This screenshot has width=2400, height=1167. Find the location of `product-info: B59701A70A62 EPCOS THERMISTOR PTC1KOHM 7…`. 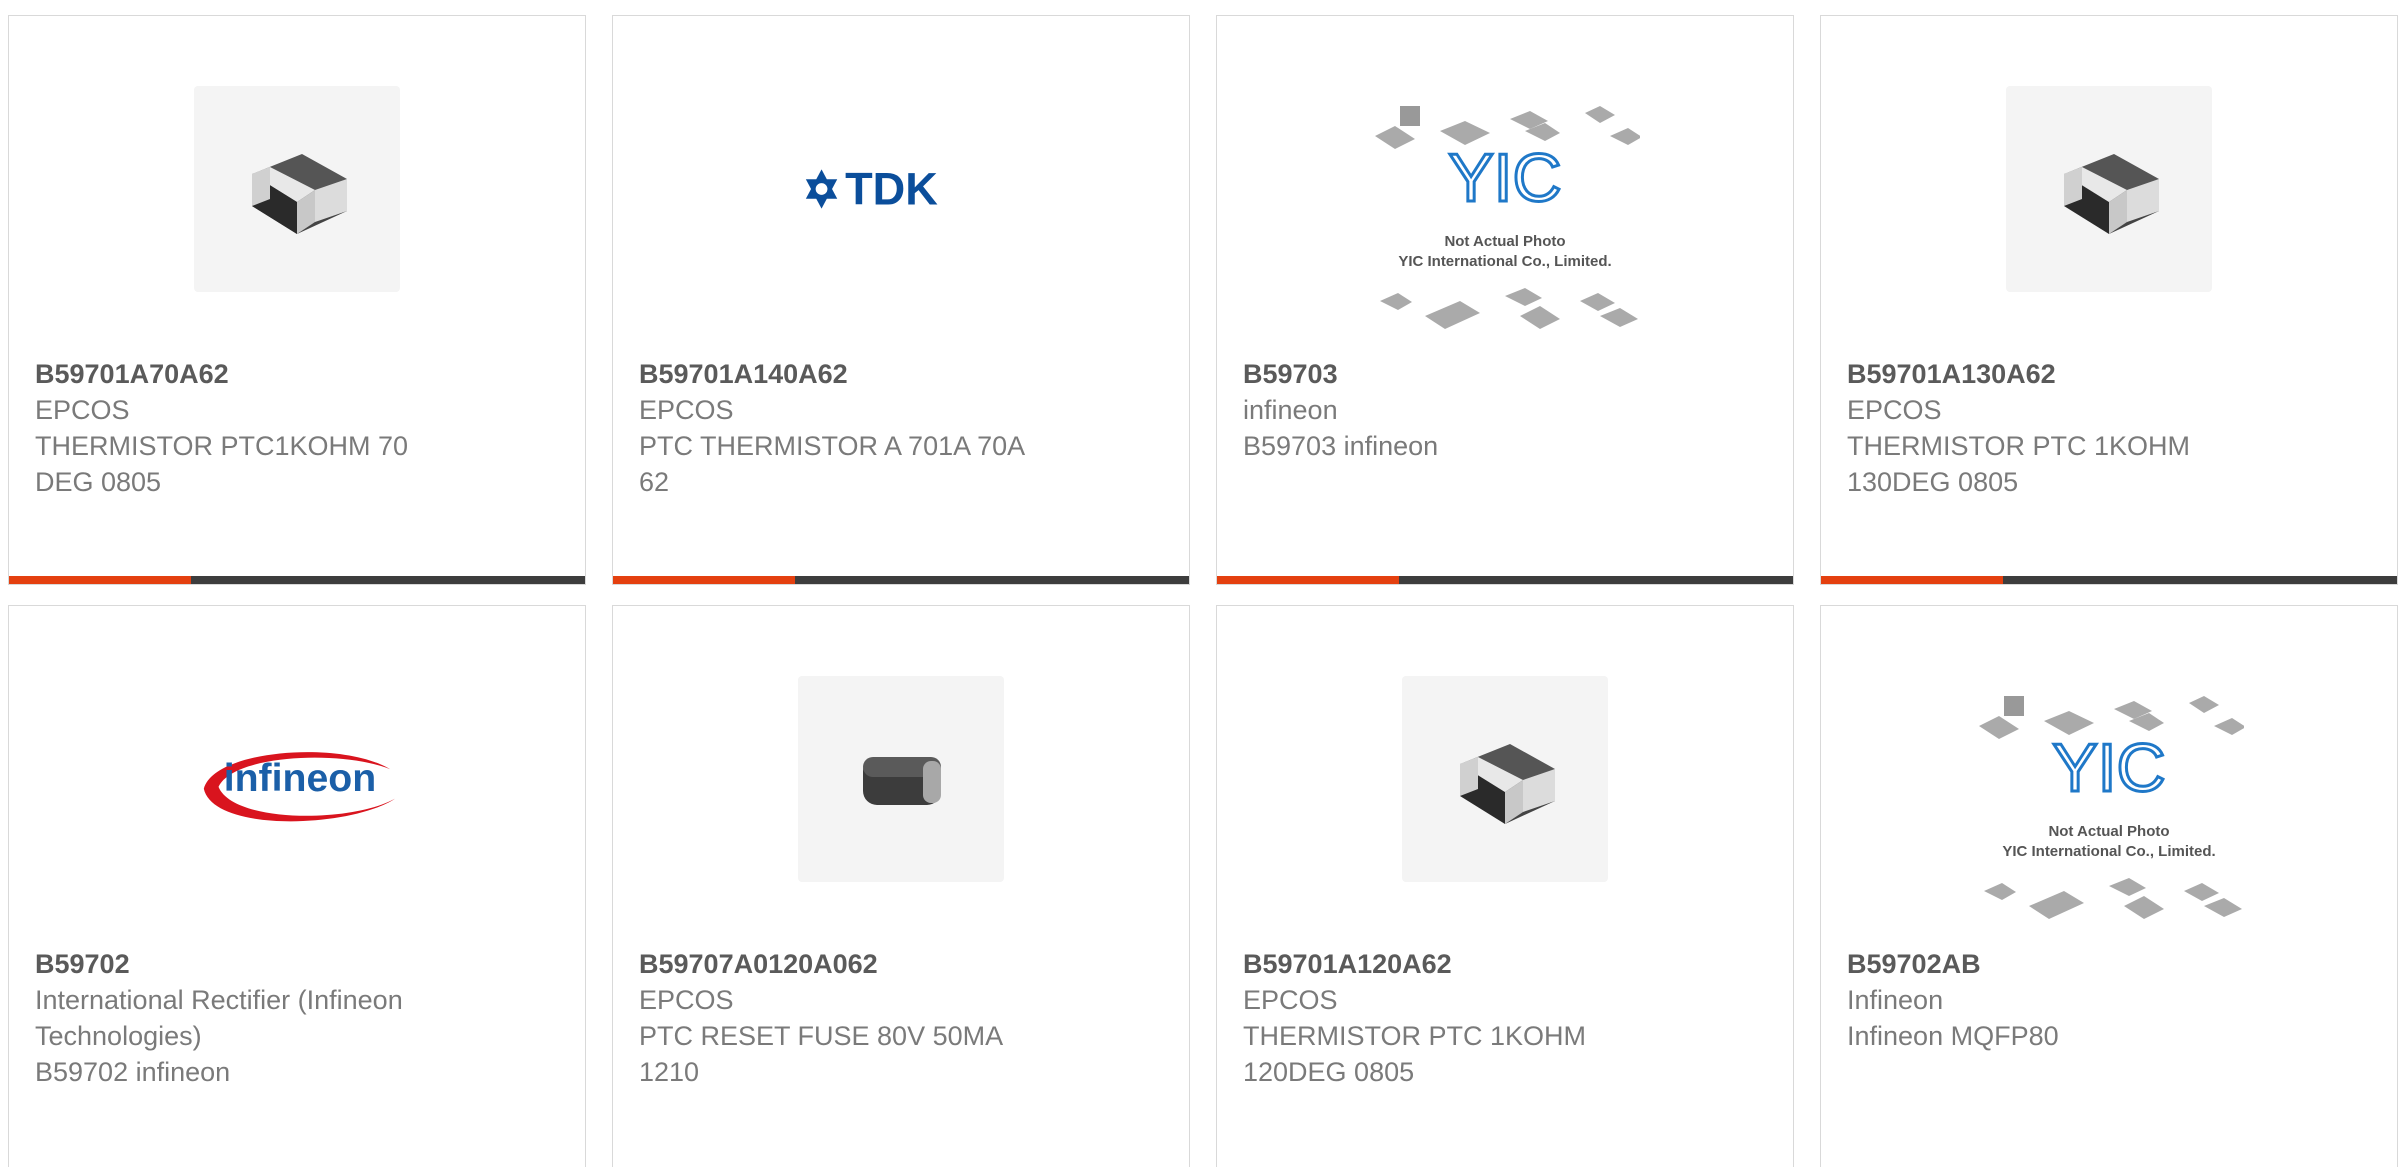

product-info: B59701A70A62 EPCOS THERMISTOR PTC1KOHM 7… is located at coordinates (240, 428).